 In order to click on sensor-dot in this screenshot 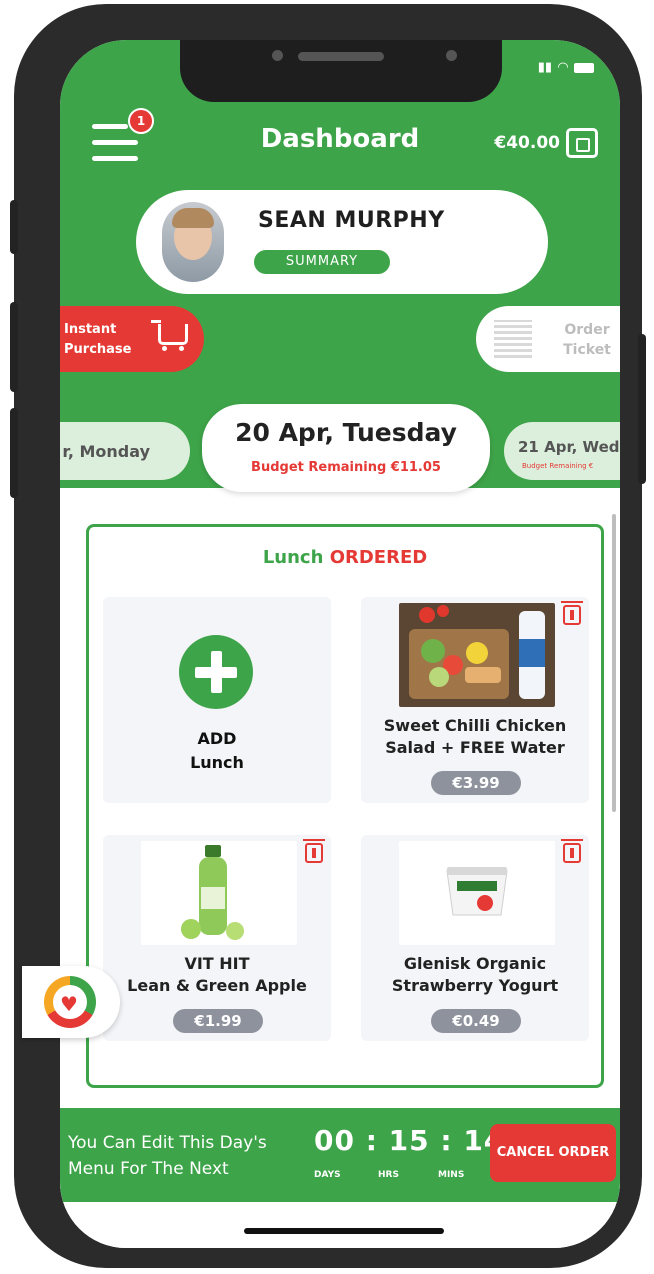, I will do `click(451, 55)`.